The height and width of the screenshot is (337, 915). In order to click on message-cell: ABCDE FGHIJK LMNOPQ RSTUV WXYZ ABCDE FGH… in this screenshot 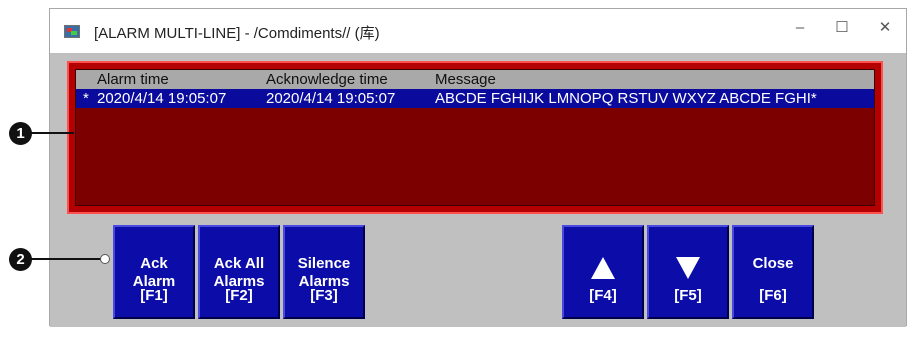, I will do `click(626, 98)`.